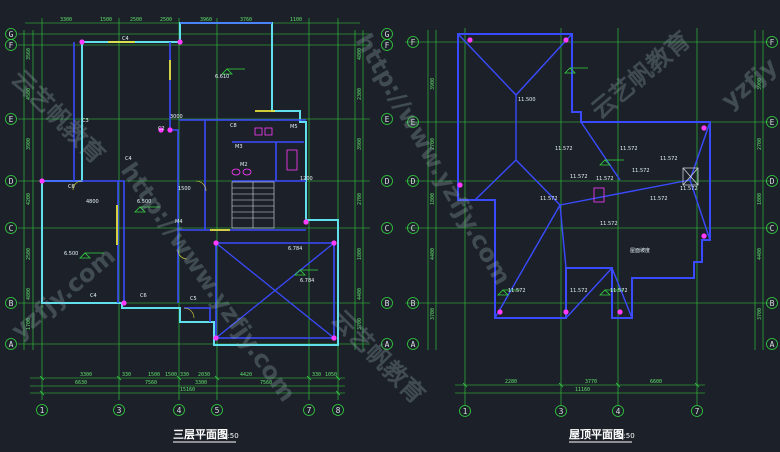 This screenshot has width=780, height=452. I want to click on roof-axis-right-B-label: B, so click(772, 303).